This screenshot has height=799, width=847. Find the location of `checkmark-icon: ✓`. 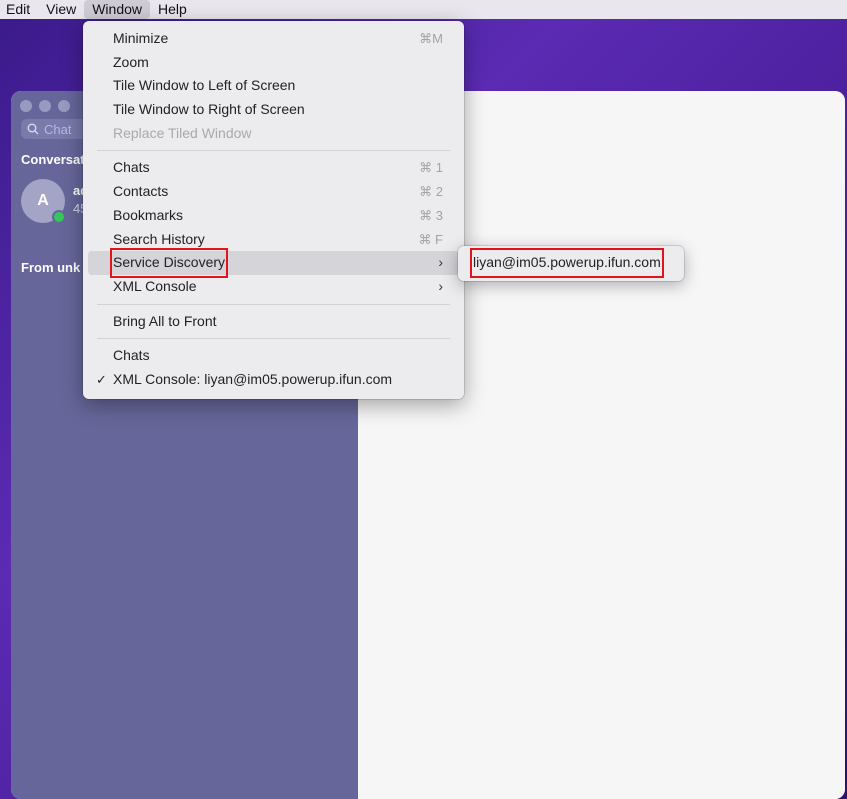

checkmark-icon: ✓ is located at coordinates (101, 379).